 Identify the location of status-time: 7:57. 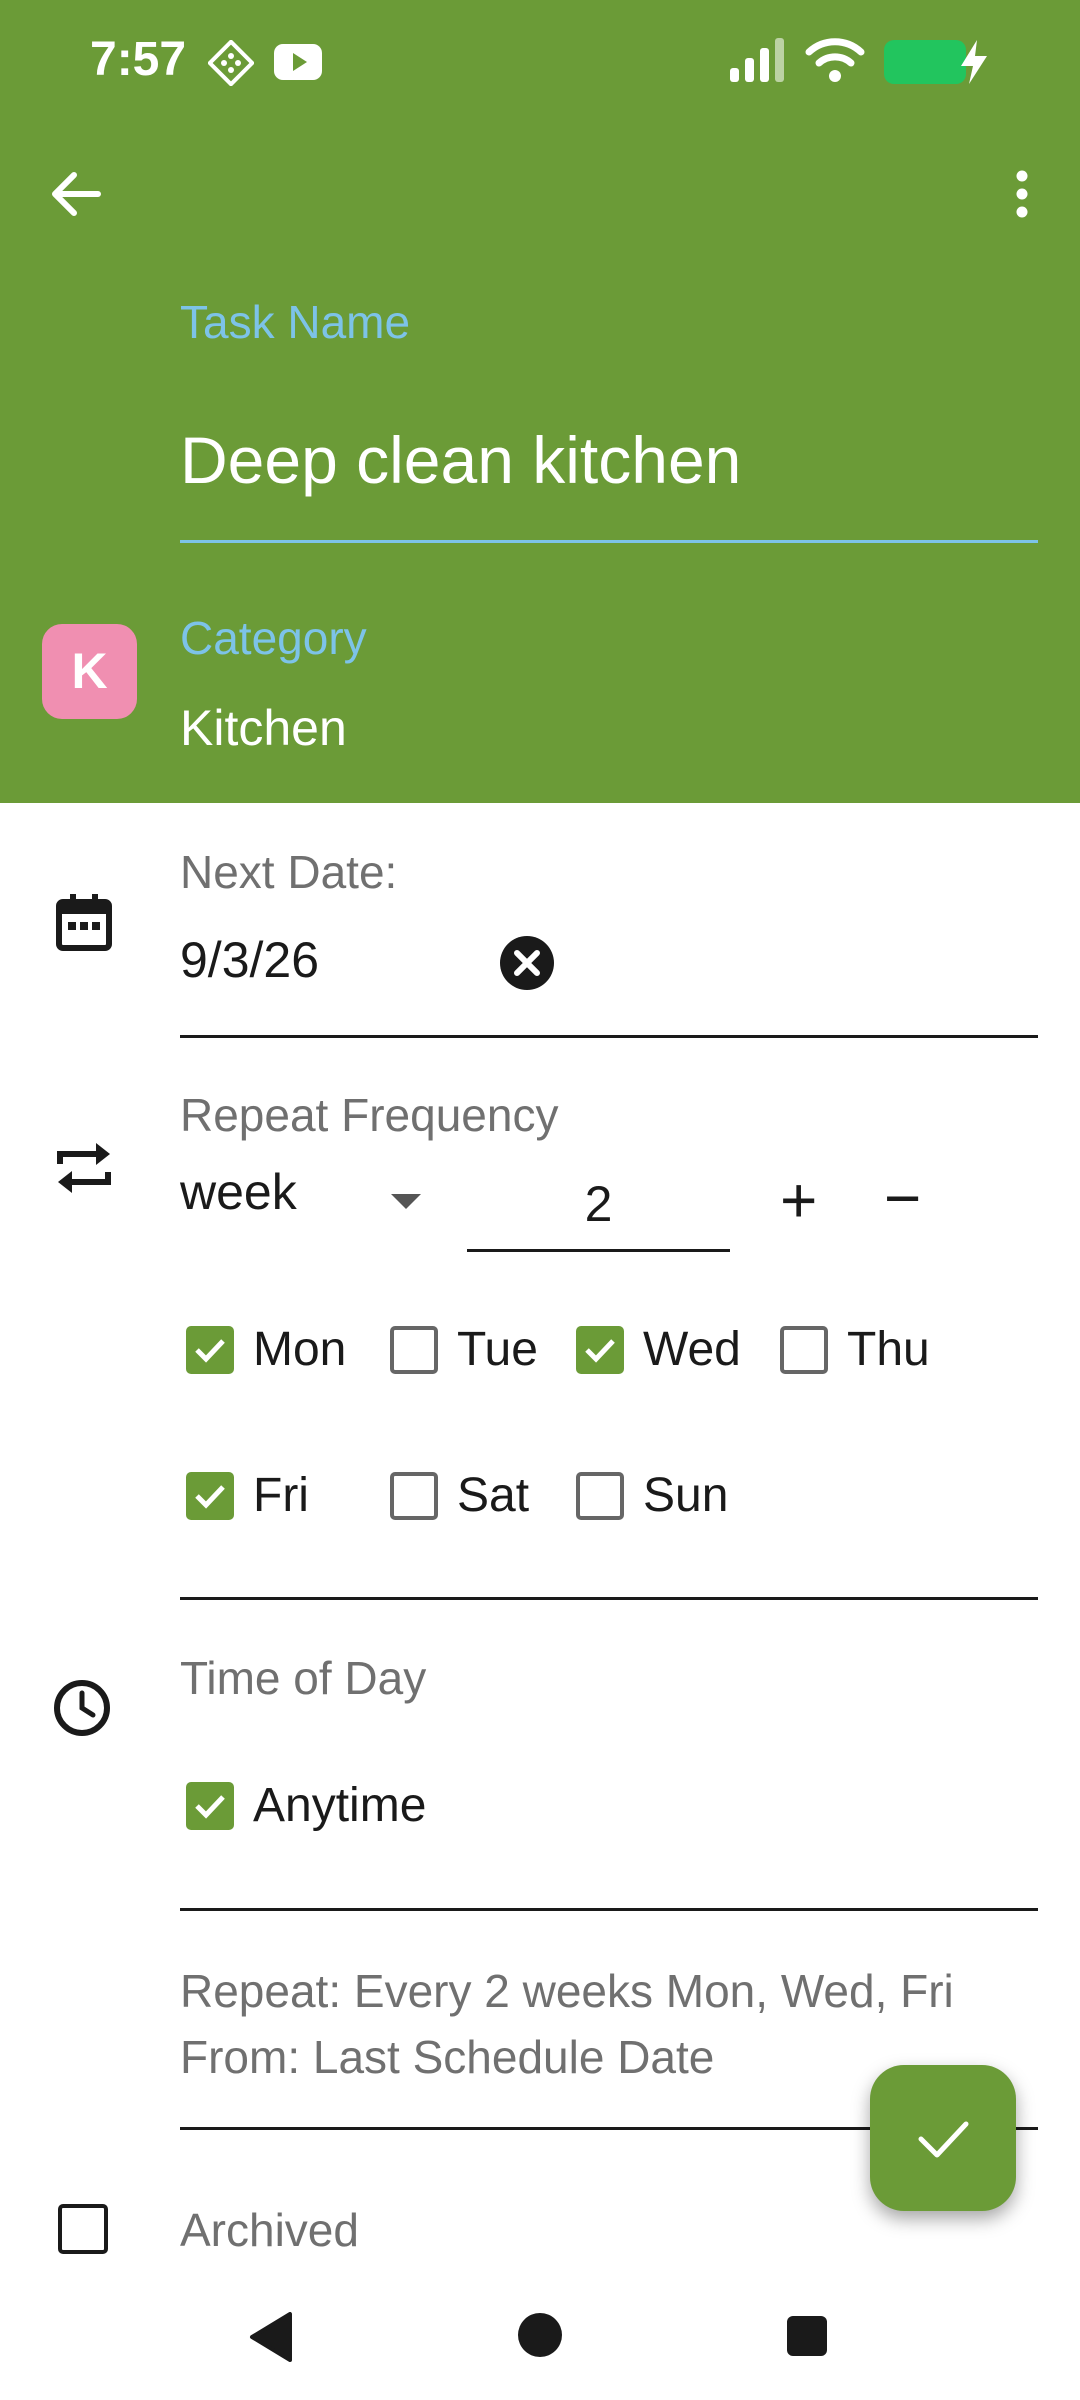
(138, 59).